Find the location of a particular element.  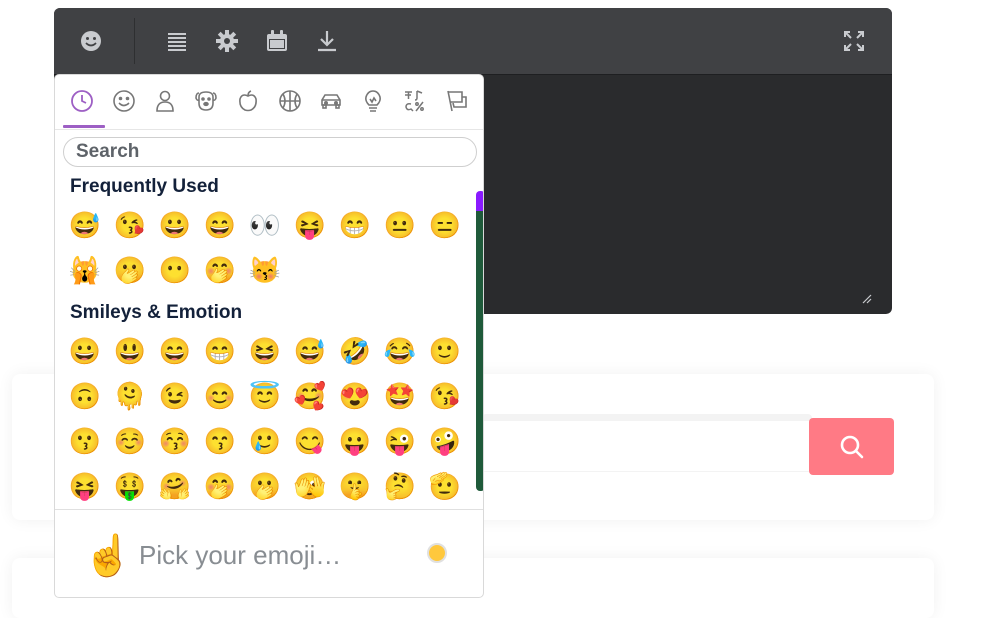

emoji-button: 😑 is located at coordinates (445, 225).